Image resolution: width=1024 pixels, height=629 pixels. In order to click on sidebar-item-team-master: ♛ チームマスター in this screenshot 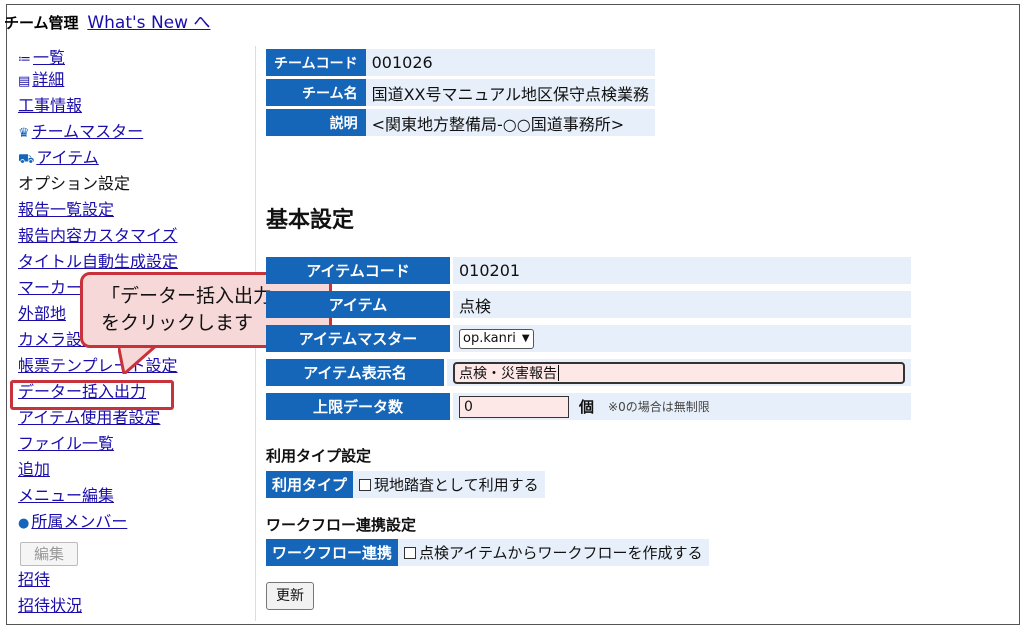, I will do `click(80, 133)`.